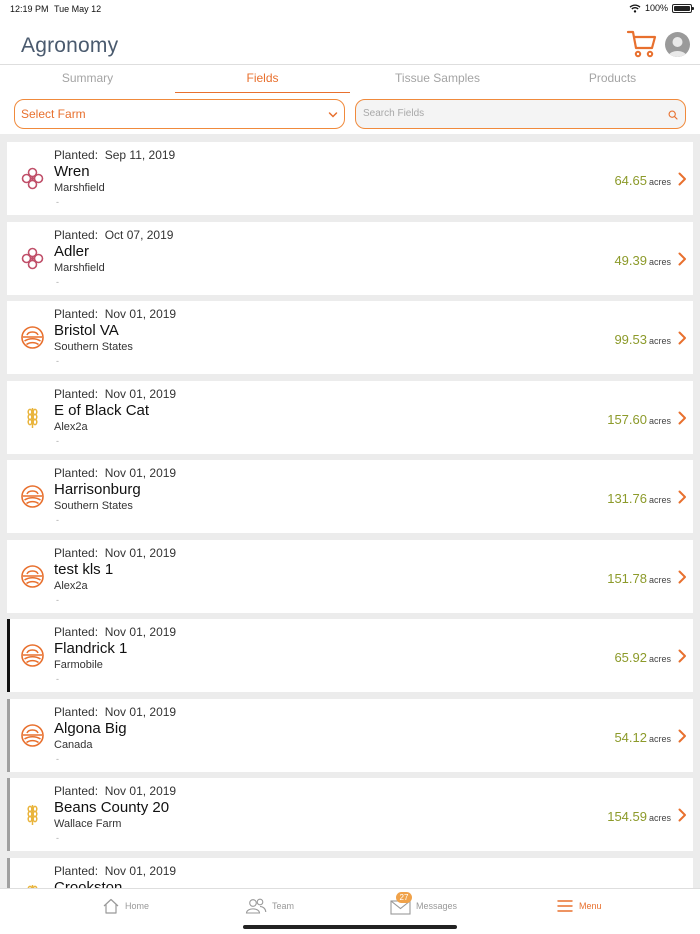 The width and height of the screenshot is (700, 934). Describe the element at coordinates (79, 188) in the screenshot. I see `farm-name: Marshfield` at that location.